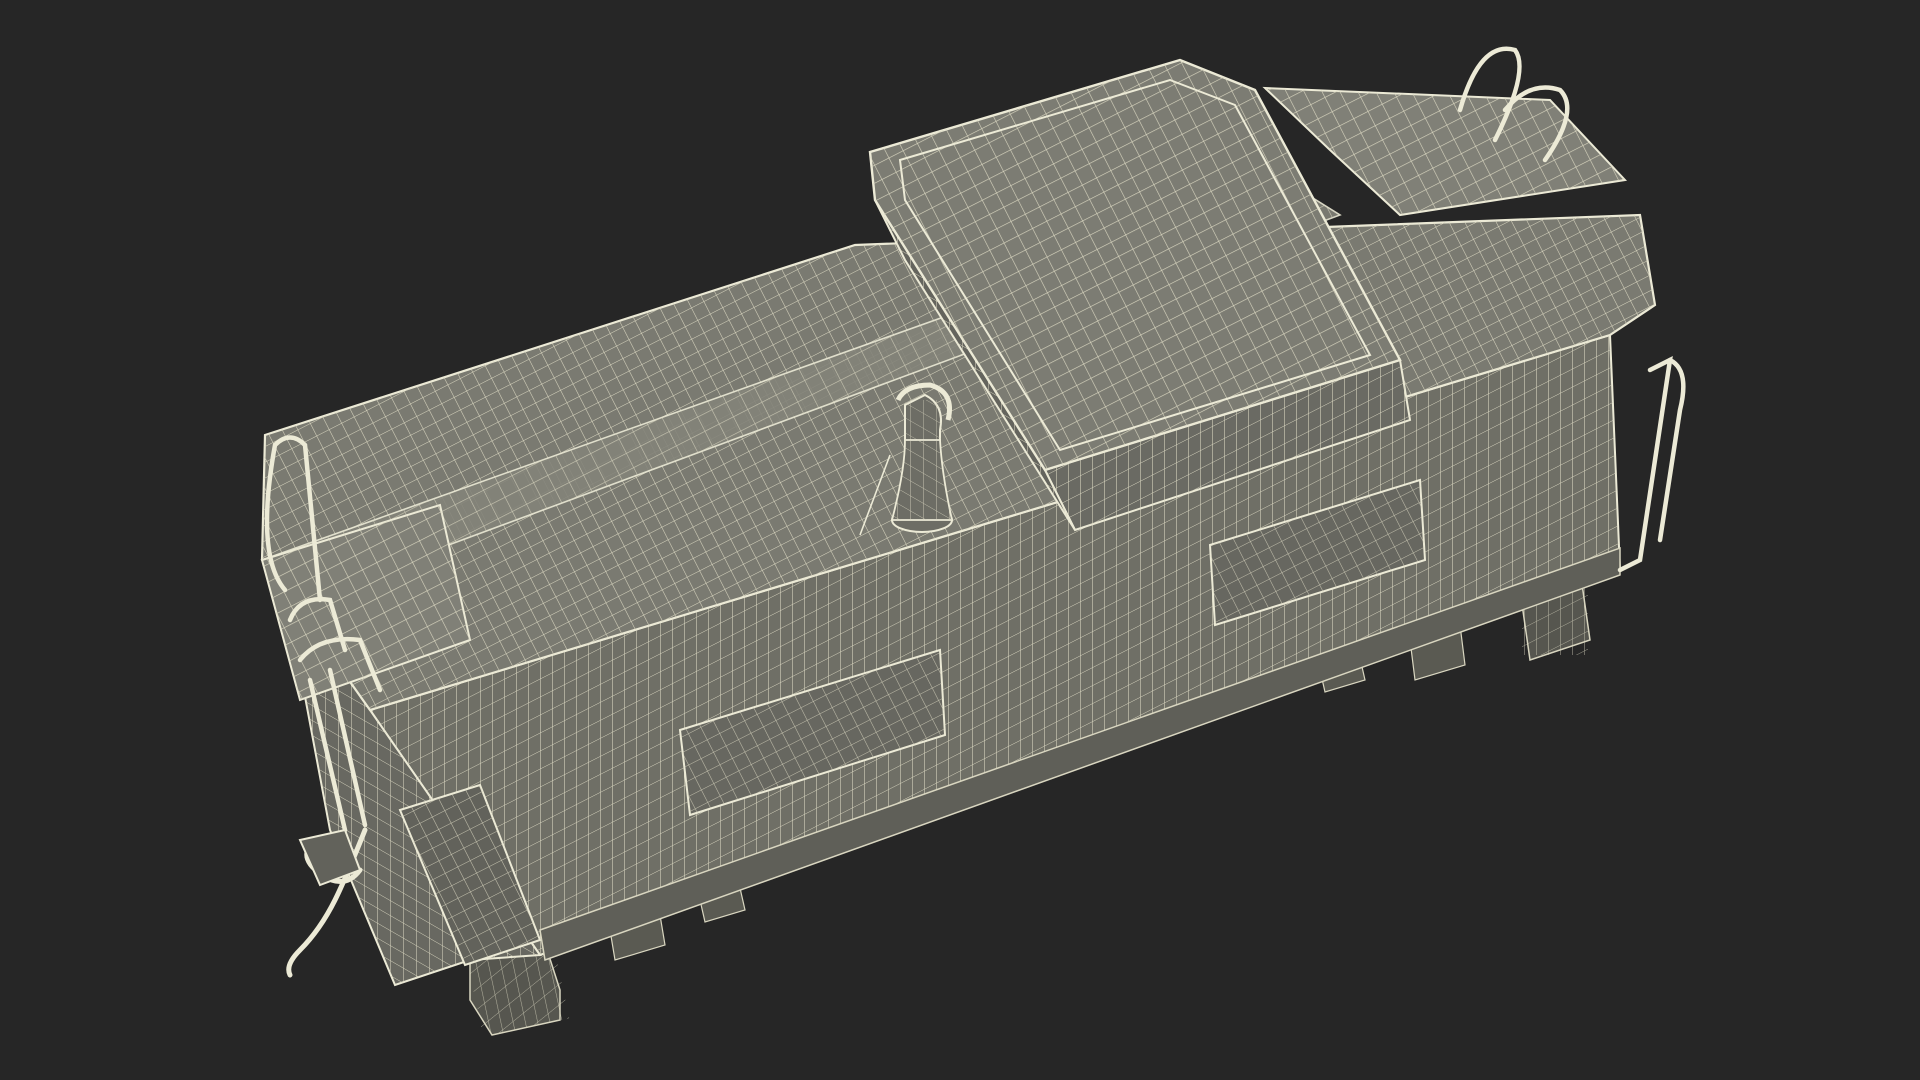  I want to click on rear-platform, so click(1445, 151).